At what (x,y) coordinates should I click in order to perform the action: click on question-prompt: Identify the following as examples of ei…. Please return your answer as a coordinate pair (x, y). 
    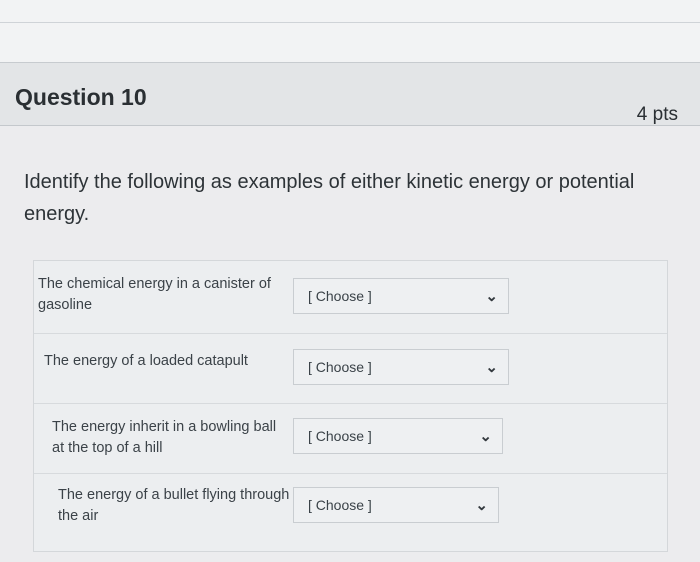
    Looking at the image, I should click on (329, 198).